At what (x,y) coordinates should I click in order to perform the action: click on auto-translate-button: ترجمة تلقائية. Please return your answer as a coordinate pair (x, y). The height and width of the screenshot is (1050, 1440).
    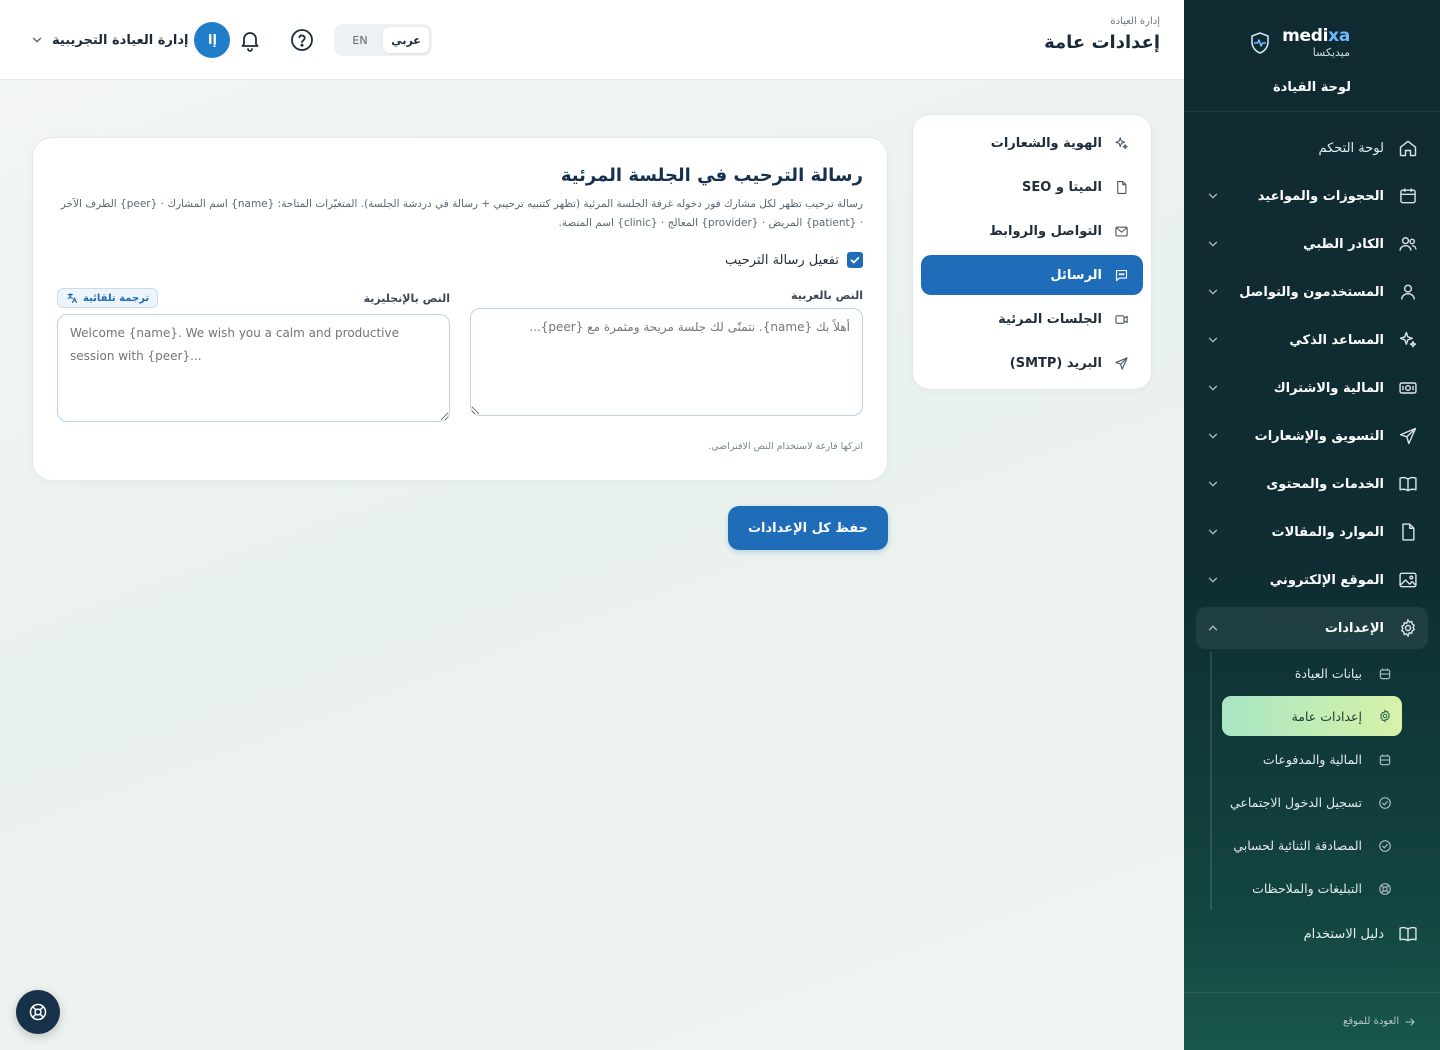
    Looking at the image, I should click on (108, 298).